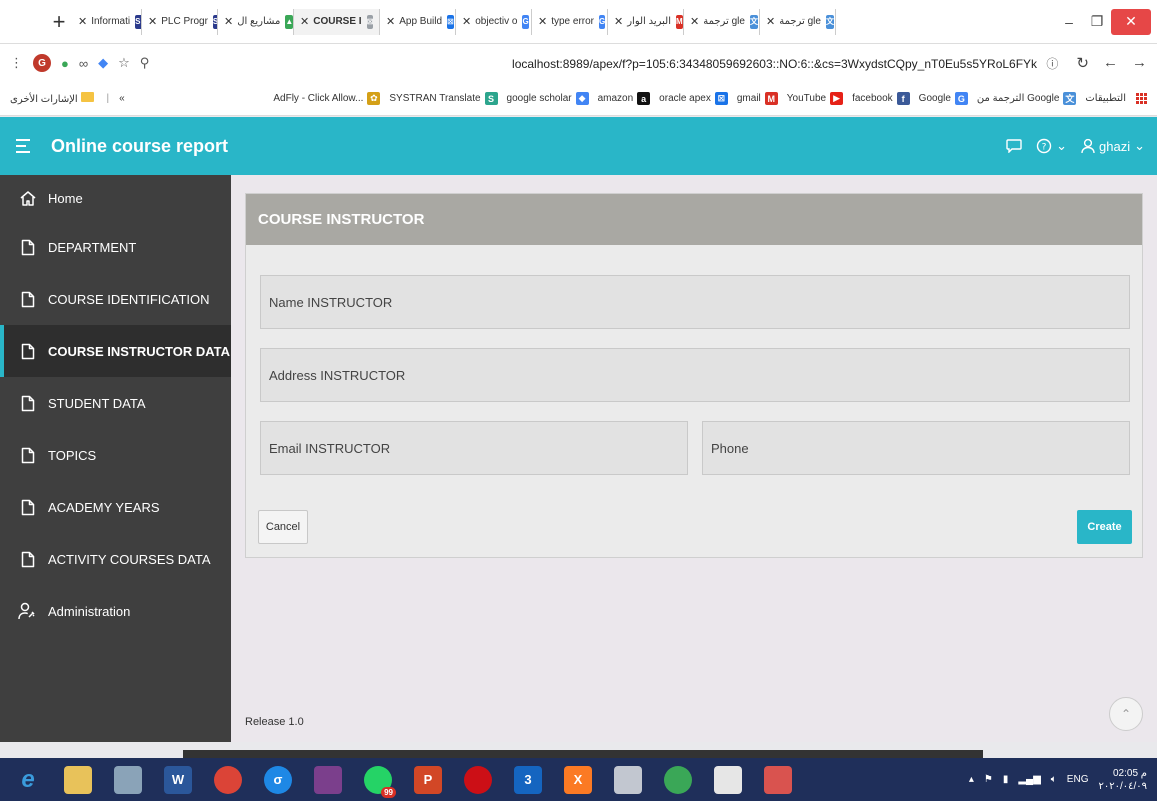 This screenshot has height=801, width=1157. What do you see at coordinates (228, 780) in the screenshot?
I see `chrome-icon` at bounding box center [228, 780].